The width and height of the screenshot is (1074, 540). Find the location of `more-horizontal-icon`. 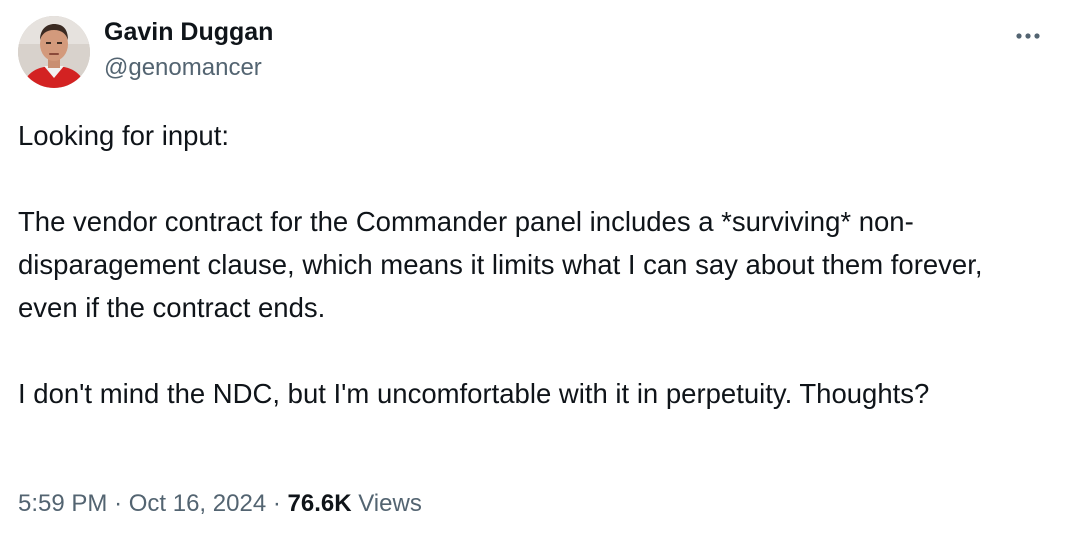

more-horizontal-icon is located at coordinates (1028, 36).